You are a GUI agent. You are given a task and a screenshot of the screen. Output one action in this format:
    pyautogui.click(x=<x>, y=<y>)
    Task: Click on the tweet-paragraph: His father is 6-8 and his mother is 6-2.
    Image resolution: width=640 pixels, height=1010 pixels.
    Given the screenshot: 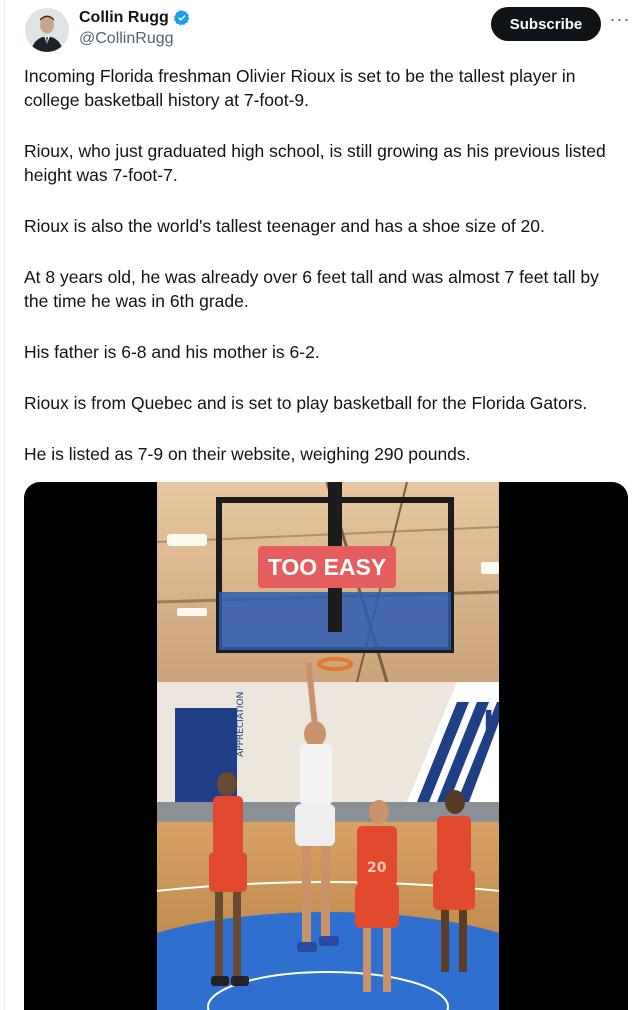 What is the action you would take?
    pyautogui.click(x=172, y=352)
    